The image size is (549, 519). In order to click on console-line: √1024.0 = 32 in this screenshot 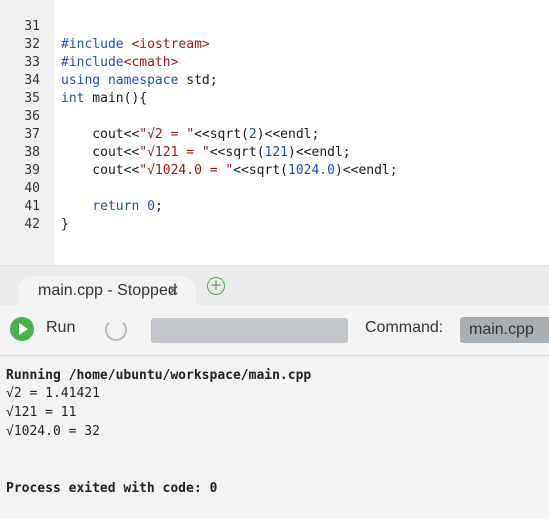, I will do `click(53, 431)`.